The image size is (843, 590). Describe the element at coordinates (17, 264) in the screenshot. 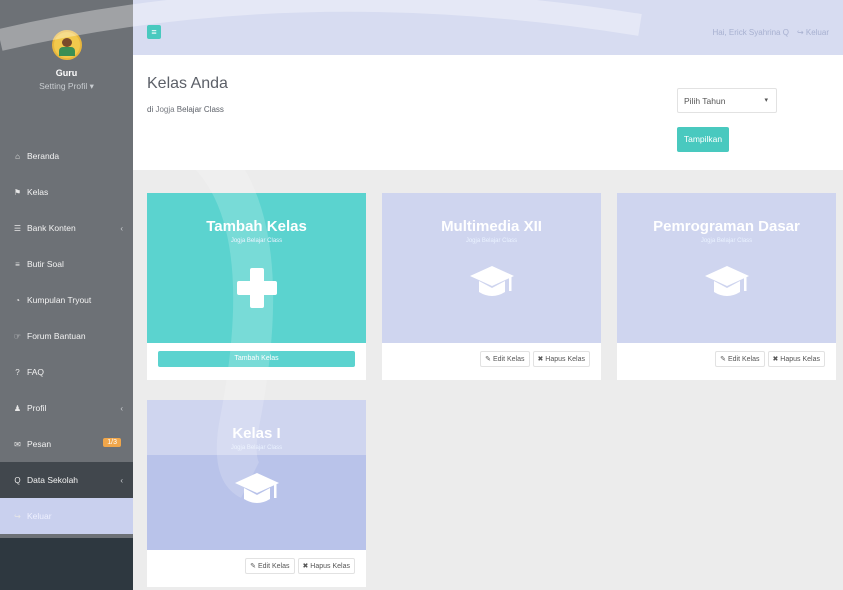

I see `list-icon: ≡` at that location.